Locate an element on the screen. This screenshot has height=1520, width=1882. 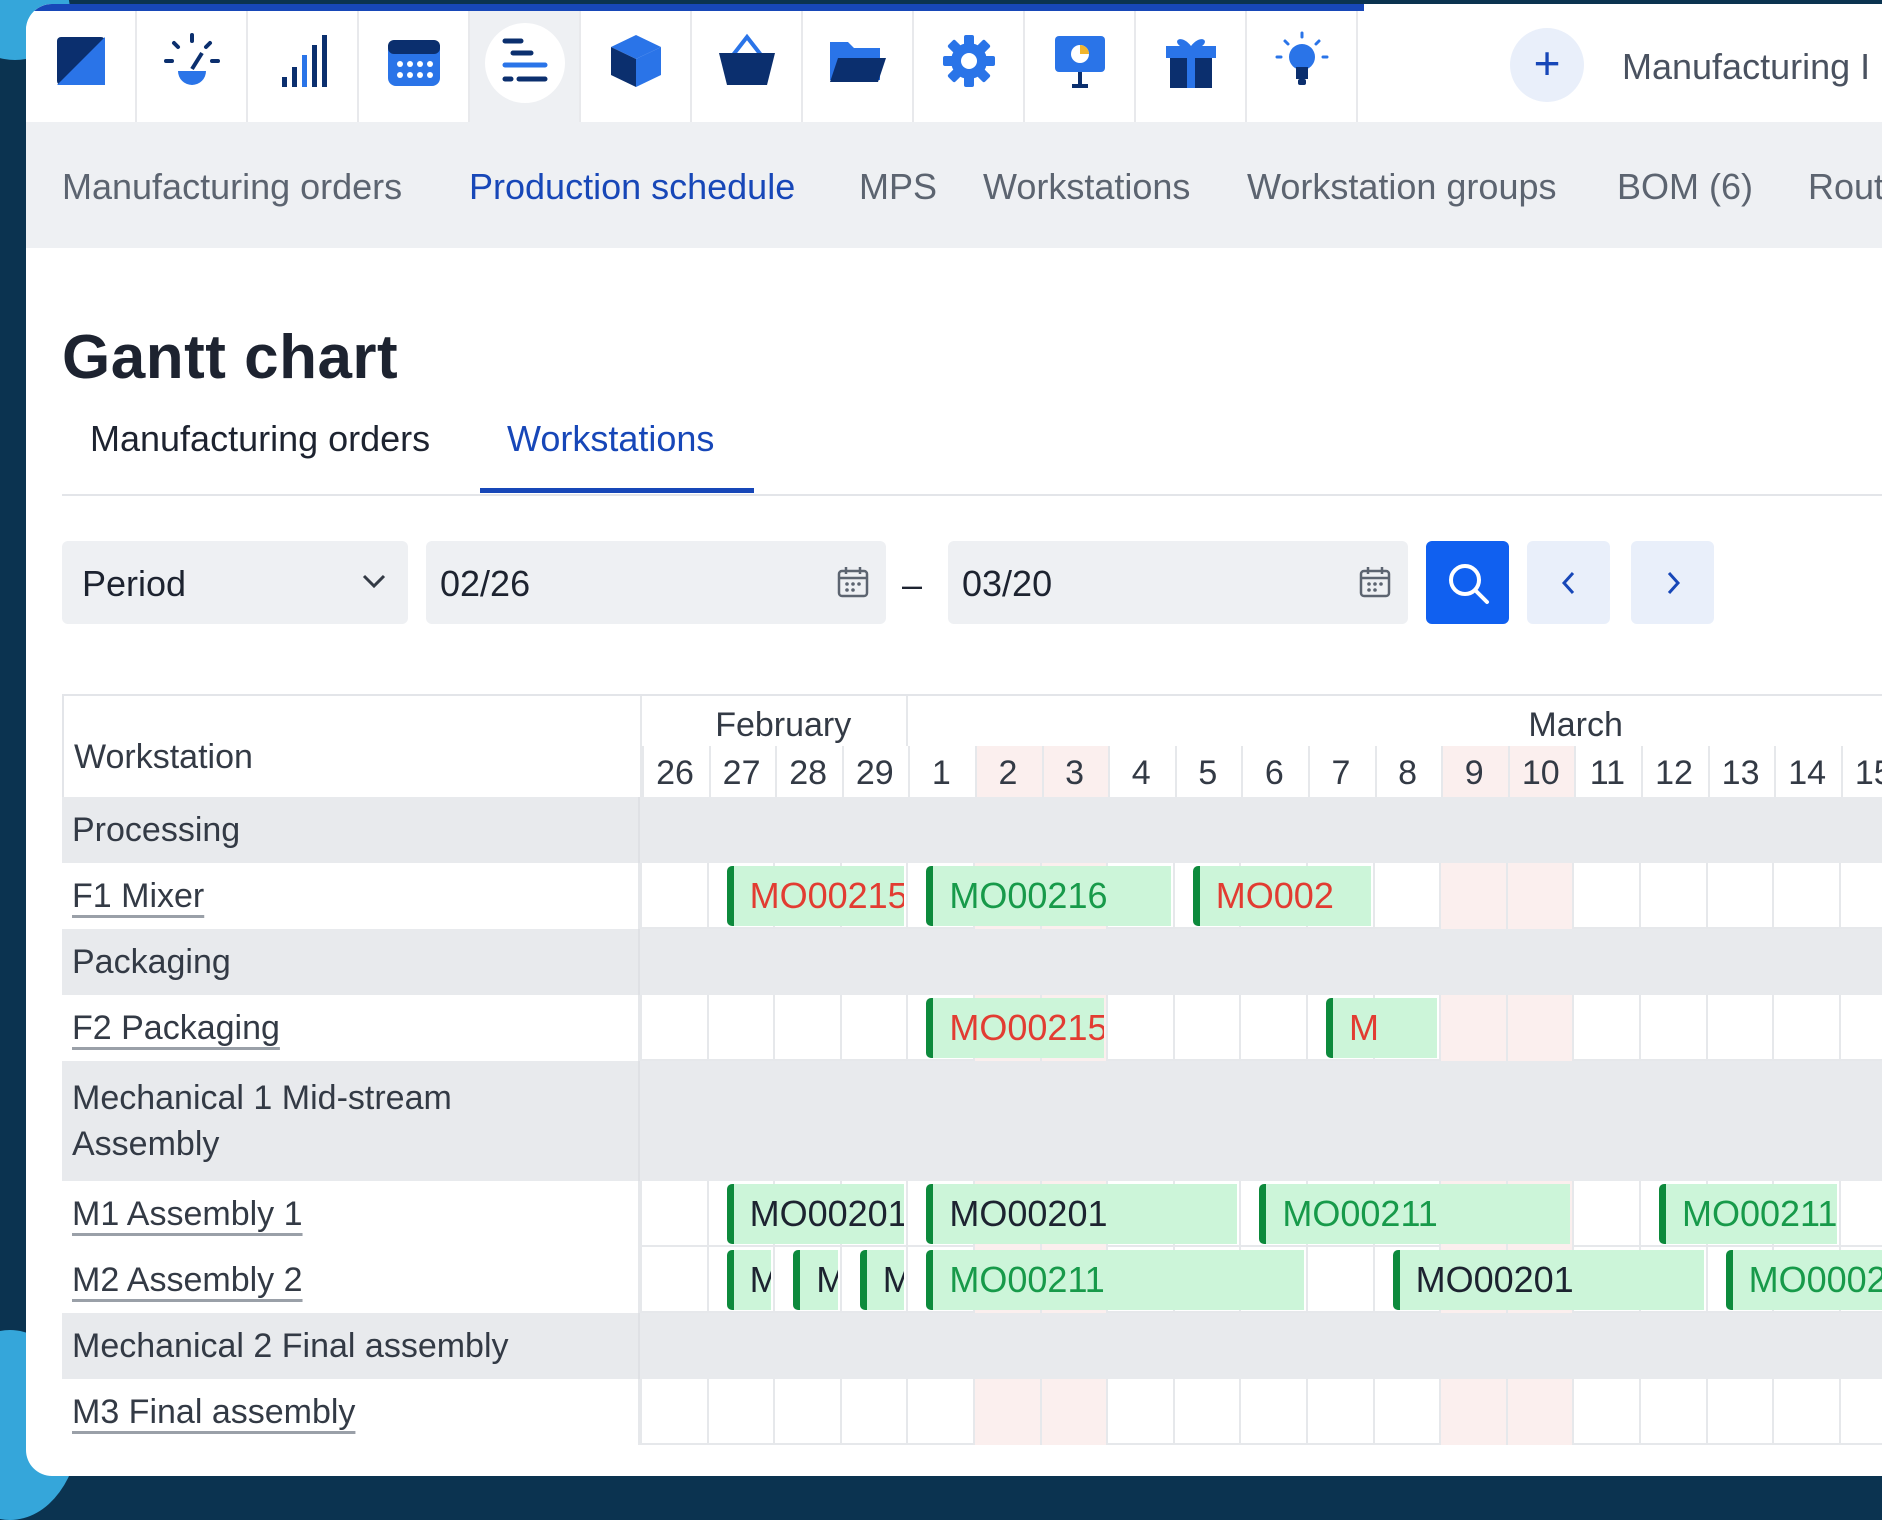
next-period-button is located at coordinates (1672, 582).